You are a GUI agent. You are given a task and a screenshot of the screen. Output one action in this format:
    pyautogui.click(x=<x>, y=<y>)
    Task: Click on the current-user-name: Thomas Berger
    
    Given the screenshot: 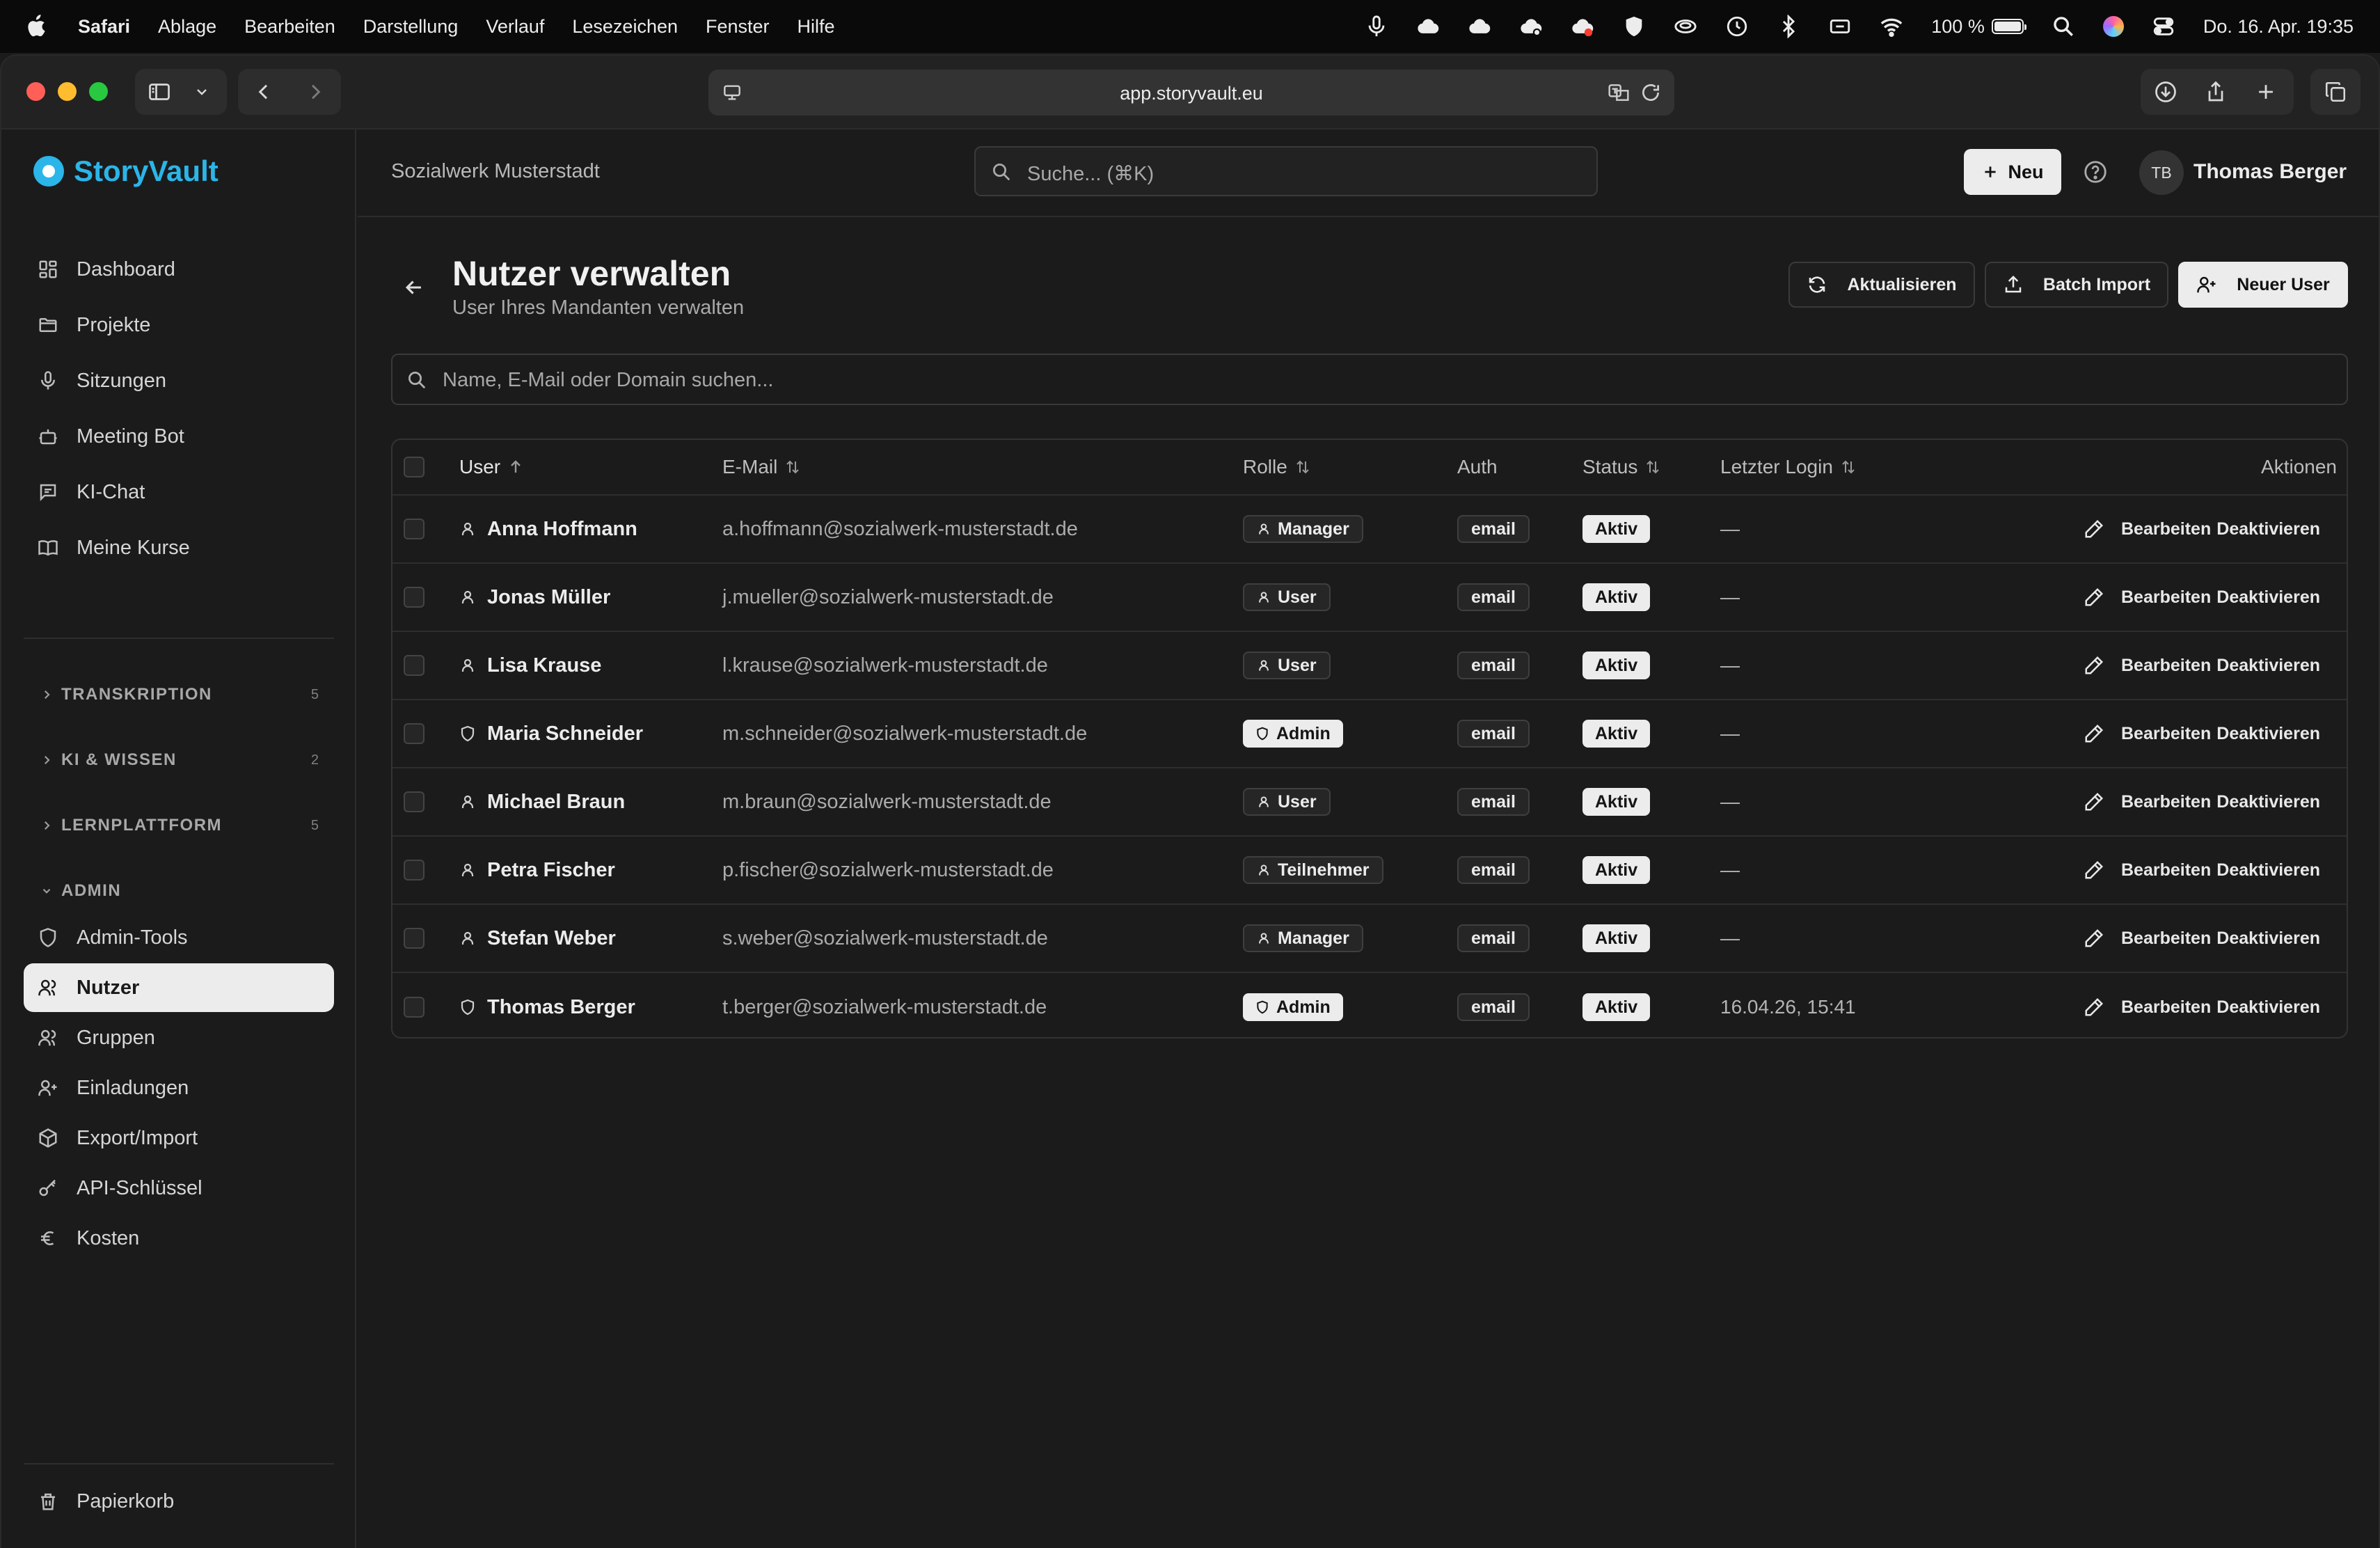 What is the action you would take?
    pyautogui.click(x=2270, y=172)
    